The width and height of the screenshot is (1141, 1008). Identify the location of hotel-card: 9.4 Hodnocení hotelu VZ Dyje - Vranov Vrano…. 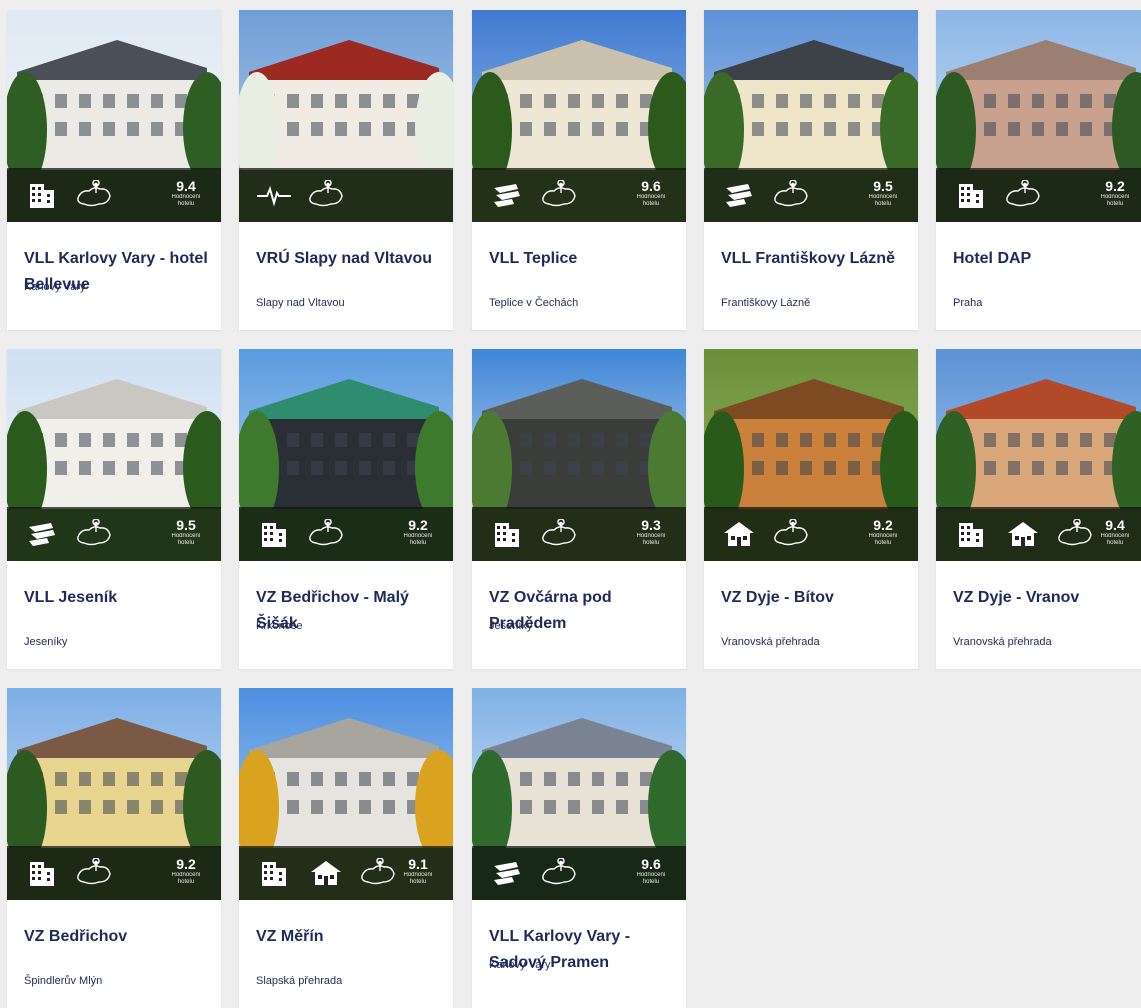
(1038, 509).